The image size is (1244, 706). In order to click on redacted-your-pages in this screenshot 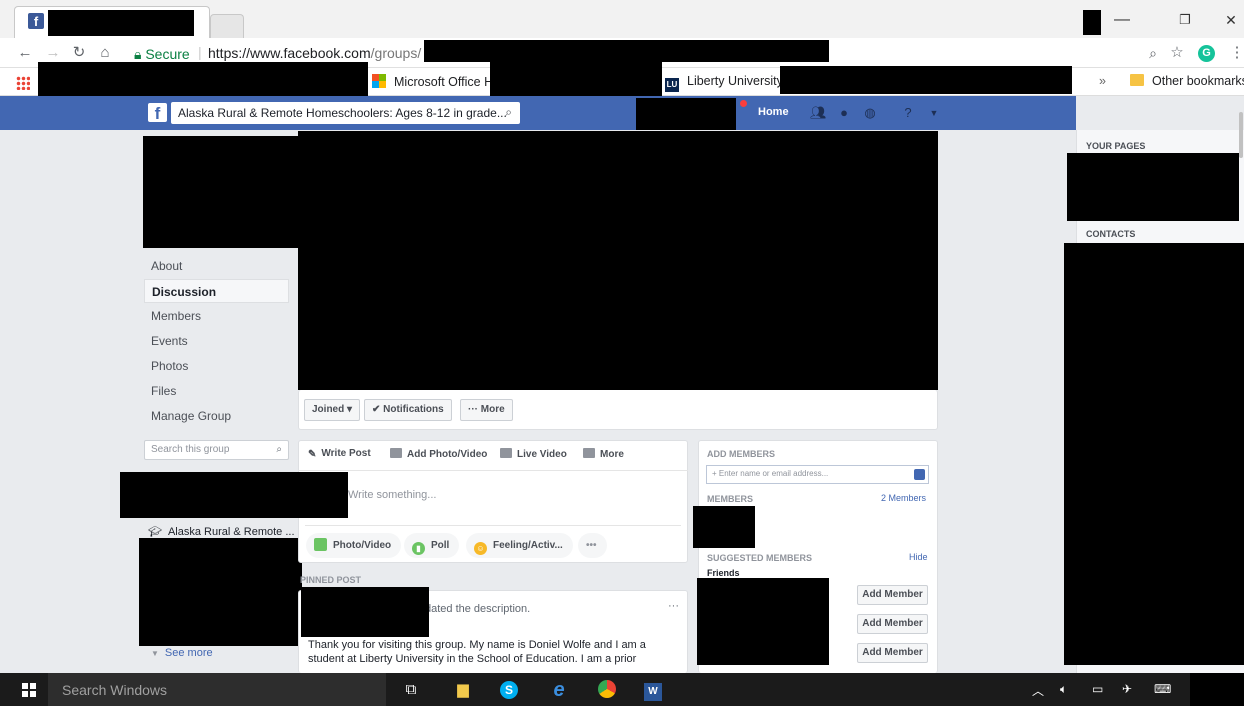, I will do `click(1153, 187)`.